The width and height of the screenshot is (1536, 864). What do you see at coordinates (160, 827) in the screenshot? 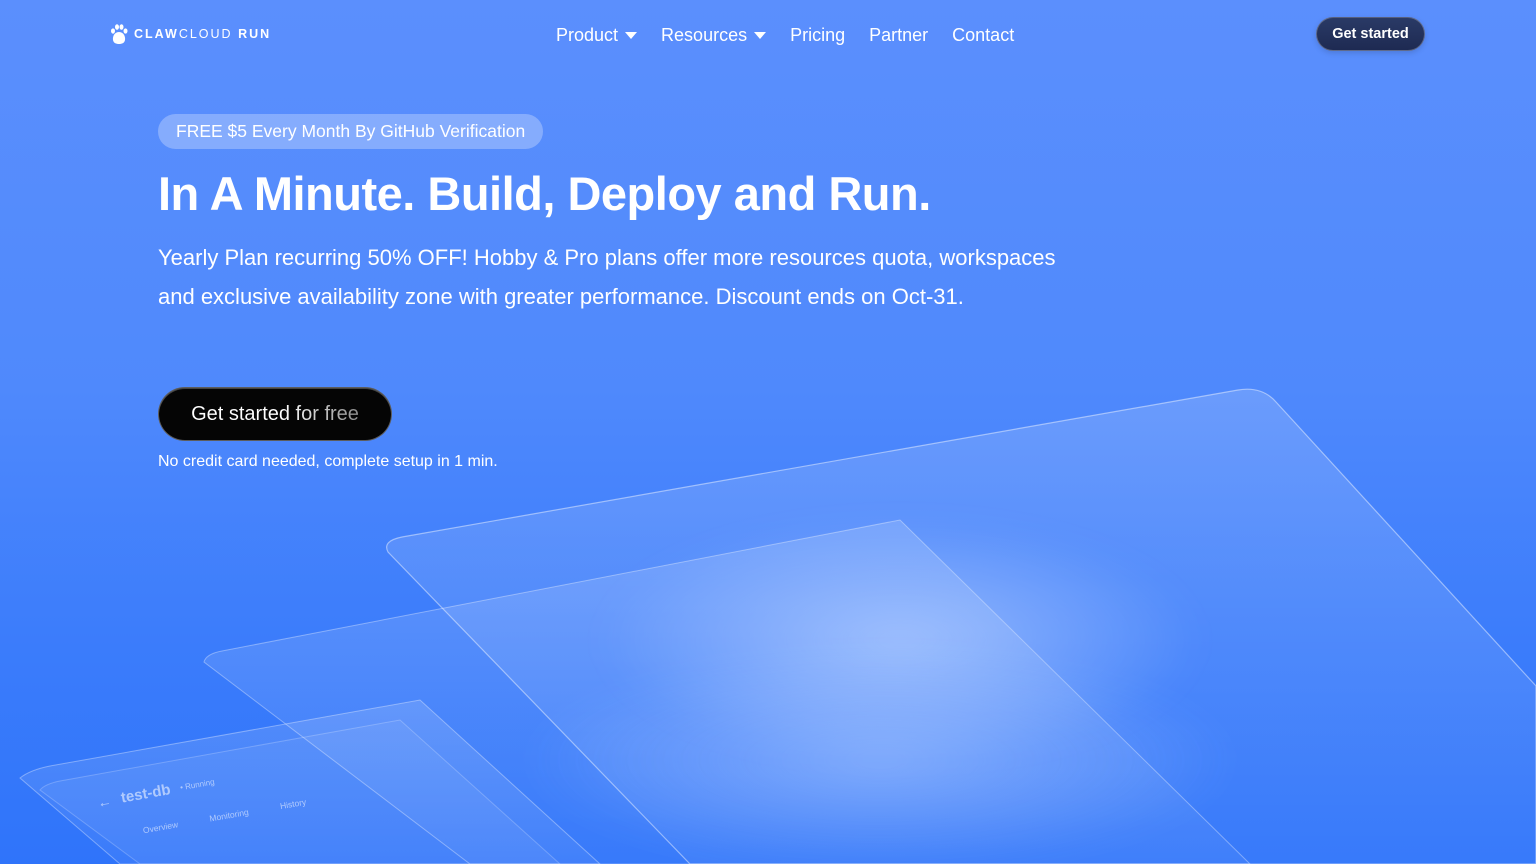
I see `preview-tab-overview: Overview` at bounding box center [160, 827].